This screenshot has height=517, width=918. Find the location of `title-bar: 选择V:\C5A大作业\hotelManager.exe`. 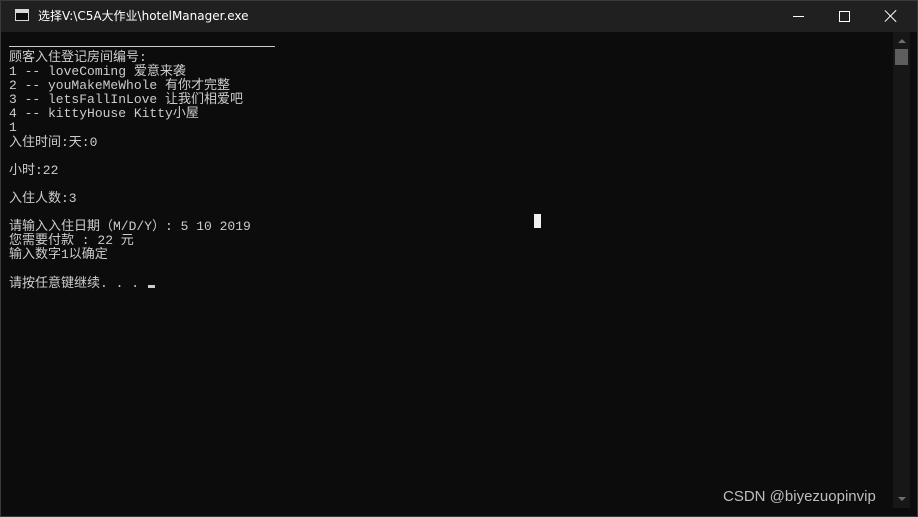

title-bar: 选择V:\C5A大作业\hotelManager.exe is located at coordinates (459, 16).